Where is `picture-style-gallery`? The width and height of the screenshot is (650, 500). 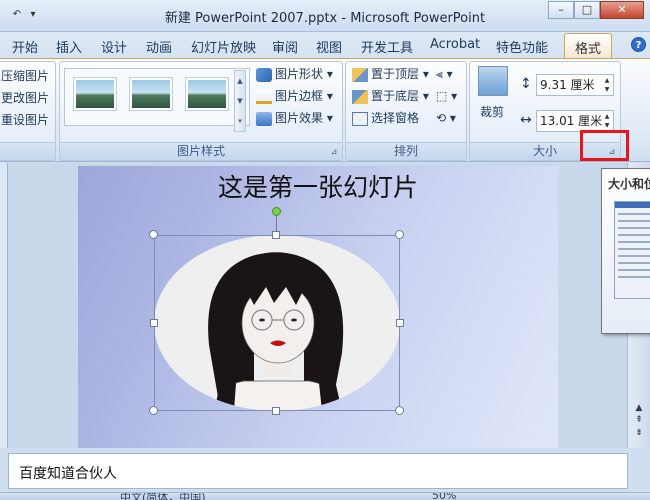 picture-style-gallery is located at coordinates (157, 97).